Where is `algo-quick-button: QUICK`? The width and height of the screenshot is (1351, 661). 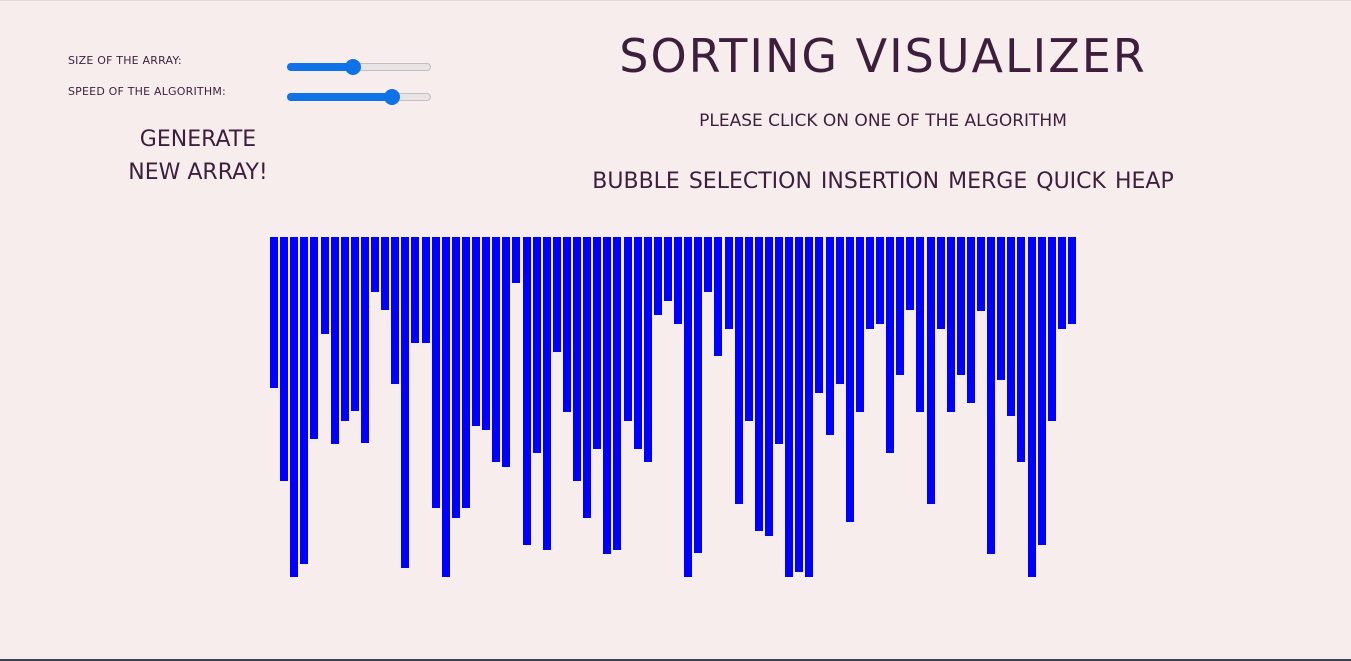 algo-quick-button: QUICK is located at coordinates (1071, 181).